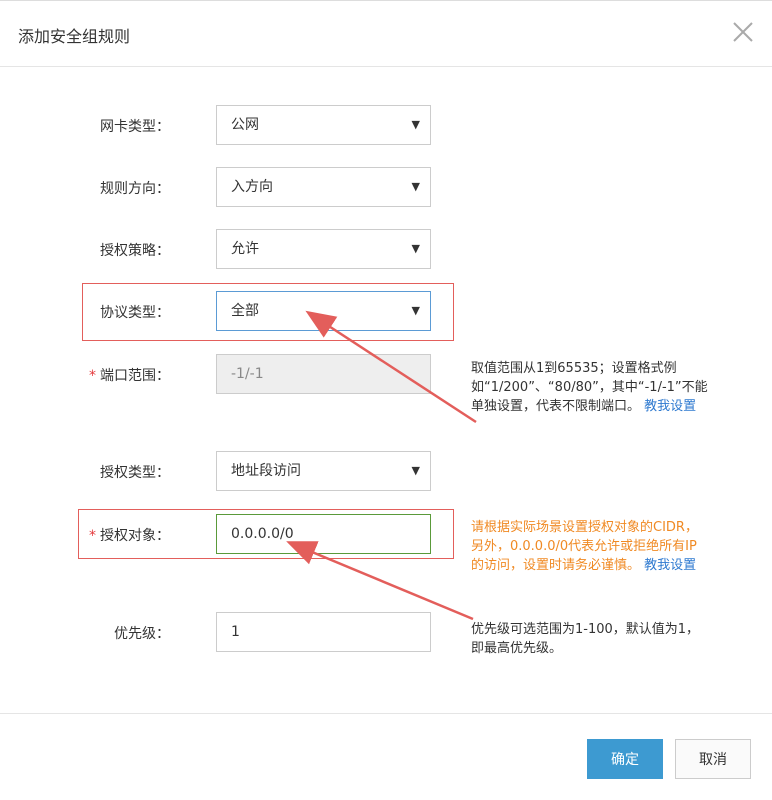 The image size is (772, 800). Describe the element at coordinates (556, 406) in the screenshot. I see `port-hint-line3: 单独设置，代表不限制端口。` at that location.